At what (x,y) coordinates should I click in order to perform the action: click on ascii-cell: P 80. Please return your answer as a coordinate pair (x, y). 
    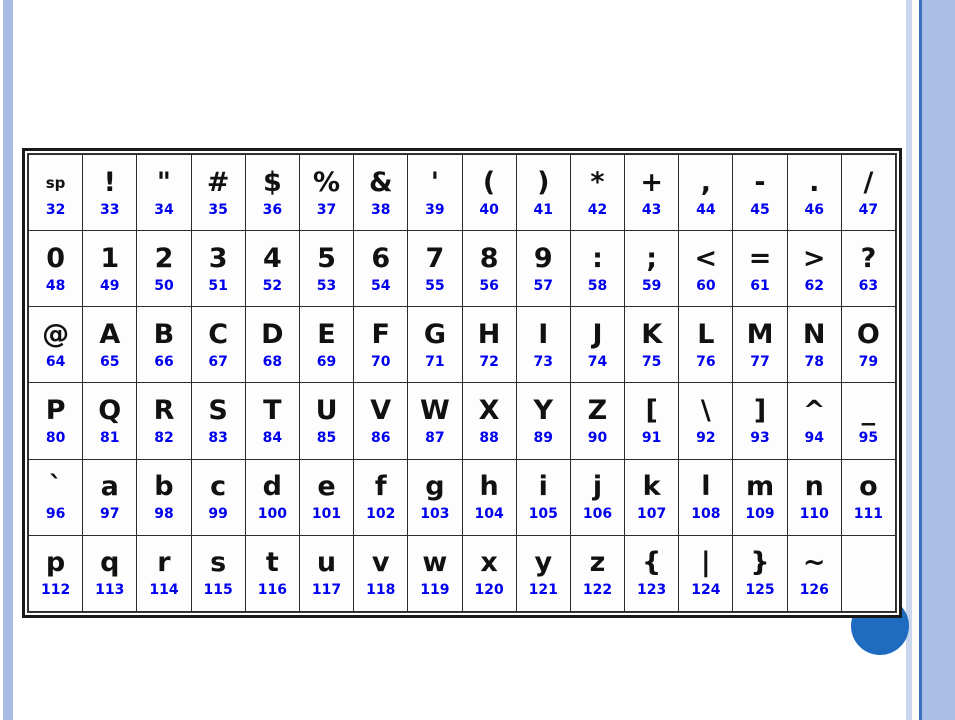
    Looking at the image, I should click on (55, 421).